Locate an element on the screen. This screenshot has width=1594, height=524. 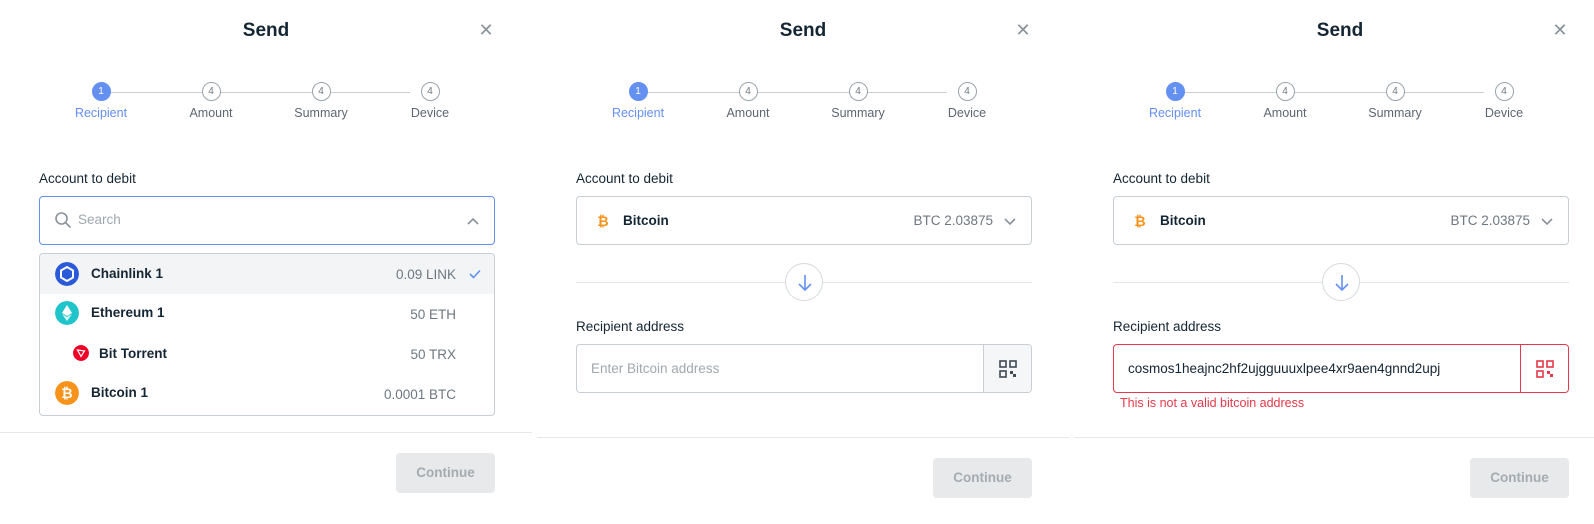
search-input: Search is located at coordinates (99, 219).